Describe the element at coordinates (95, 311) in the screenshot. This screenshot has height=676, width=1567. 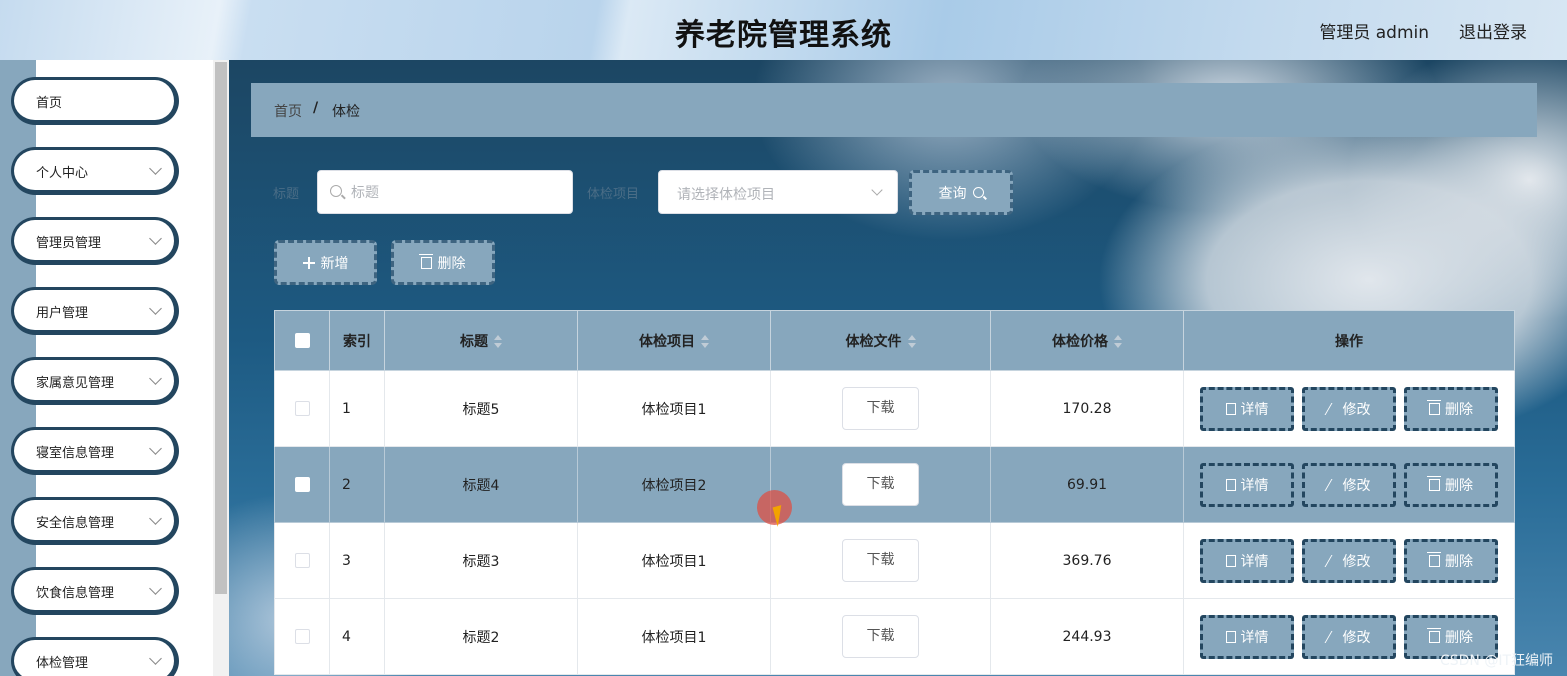
I see `sidebar-item-users: 用户管理` at that location.